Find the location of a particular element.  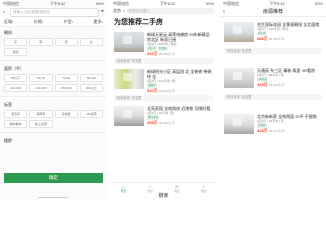

listing-price: 428万 46,521元/平 is located at coordinates (289, 131).